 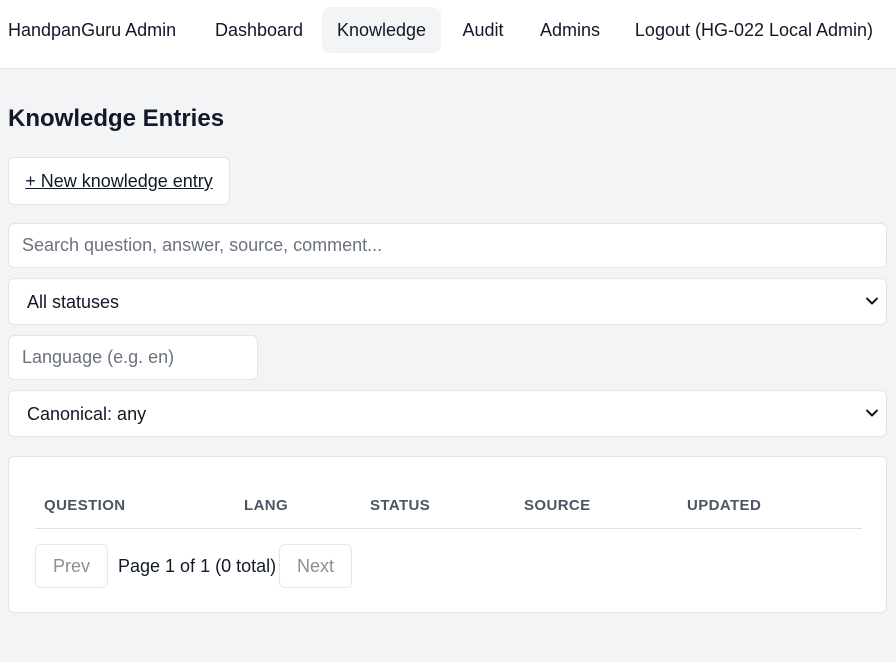 What do you see at coordinates (266, 506) in the screenshot?
I see `column-header-lang: LANG` at bounding box center [266, 506].